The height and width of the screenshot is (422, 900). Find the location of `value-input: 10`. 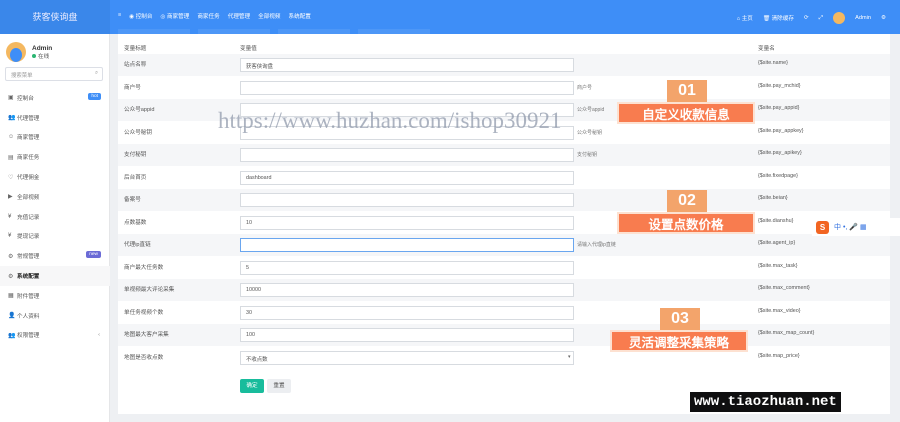

value-input: 10 is located at coordinates (407, 222).